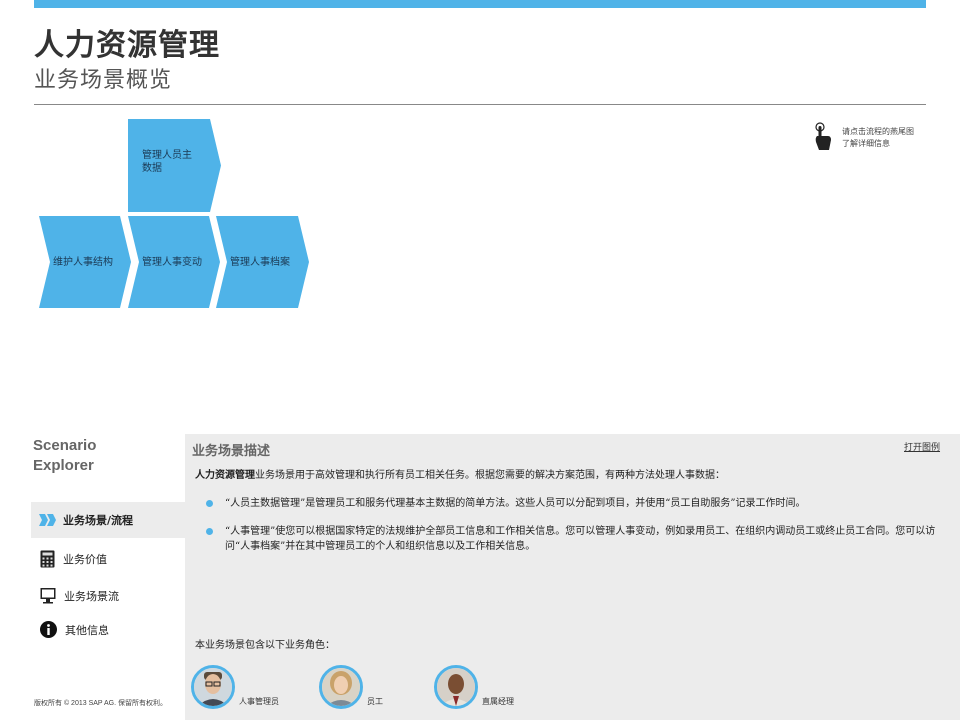  I want to click on description-title: 业务场景描述, so click(231, 451).